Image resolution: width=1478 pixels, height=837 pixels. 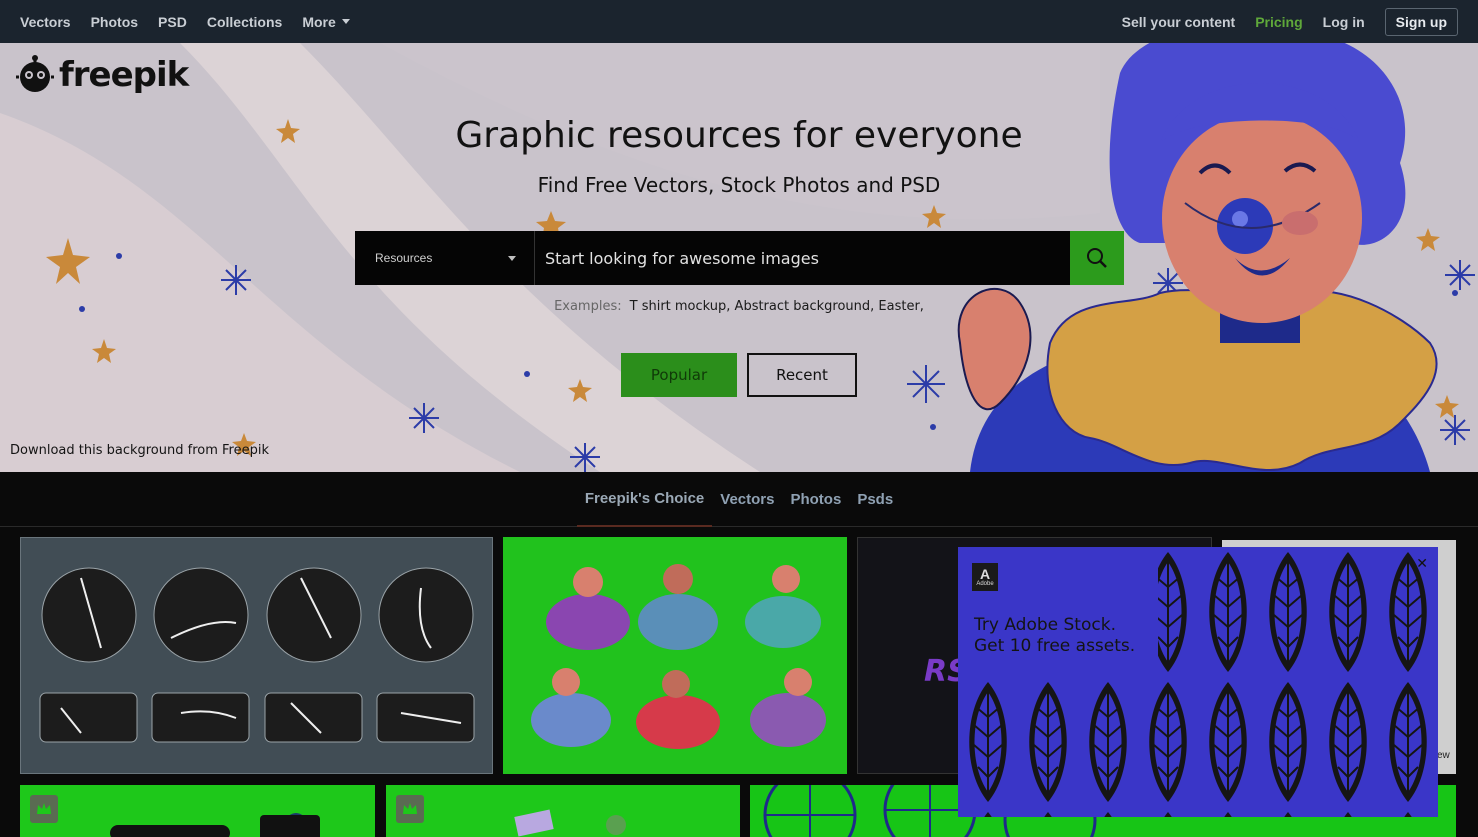 What do you see at coordinates (244, 22) in the screenshot?
I see `nav-collections: Collections` at bounding box center [244, 22].